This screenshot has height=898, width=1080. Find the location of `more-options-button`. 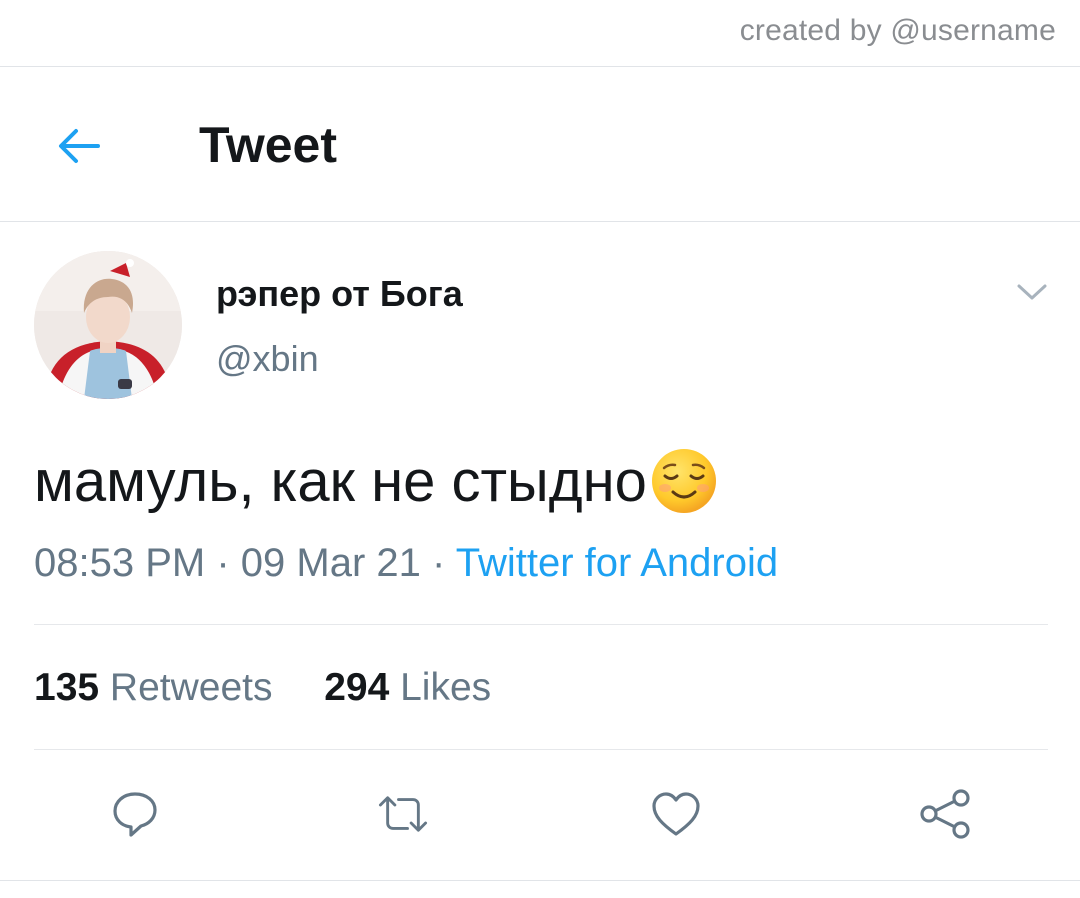

more-options-button is located at coordinates (1032, 292).